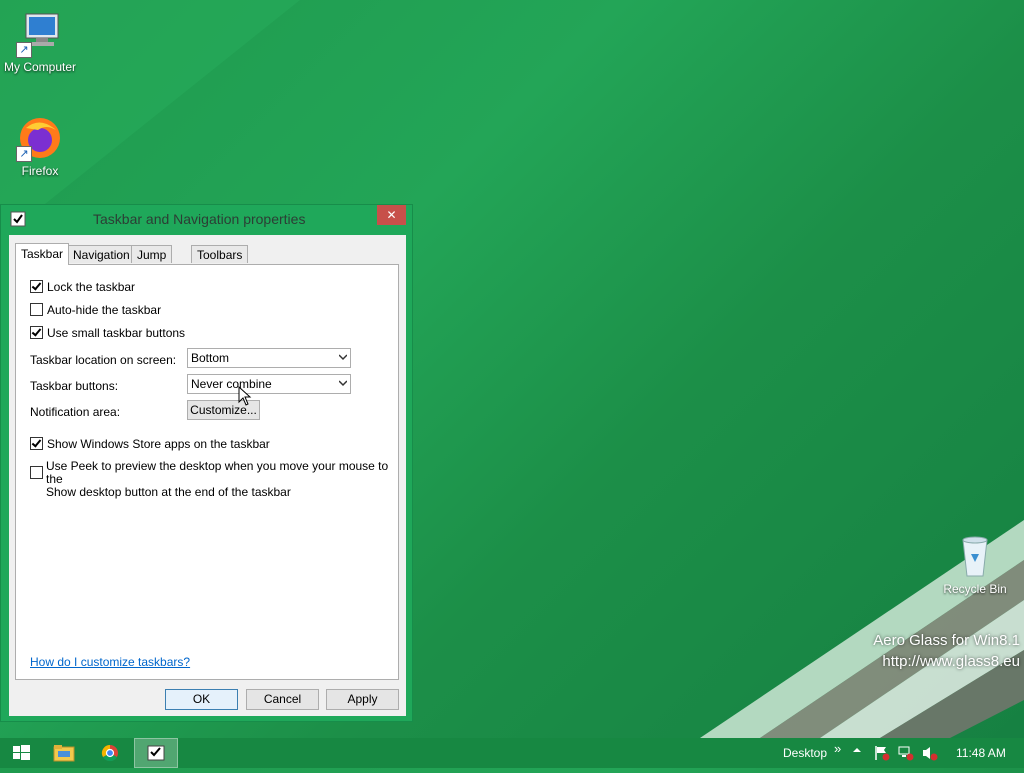  What do you see at coordinates (199, 219) in the screenshot?
I see `dialog-title: Taskbar and Navigation properties` at bounding box center [199, 219].